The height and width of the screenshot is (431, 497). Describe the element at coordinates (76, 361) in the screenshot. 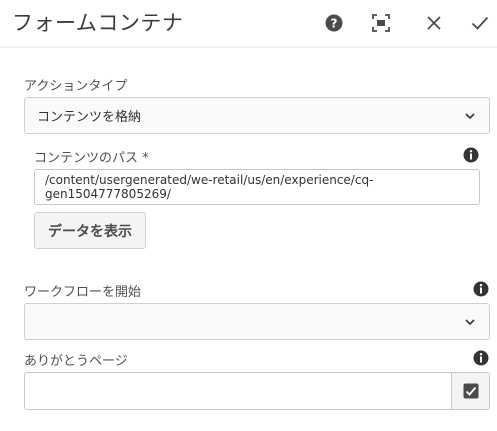

I see `thank-you-page-label: ありがとうページ` at that location.